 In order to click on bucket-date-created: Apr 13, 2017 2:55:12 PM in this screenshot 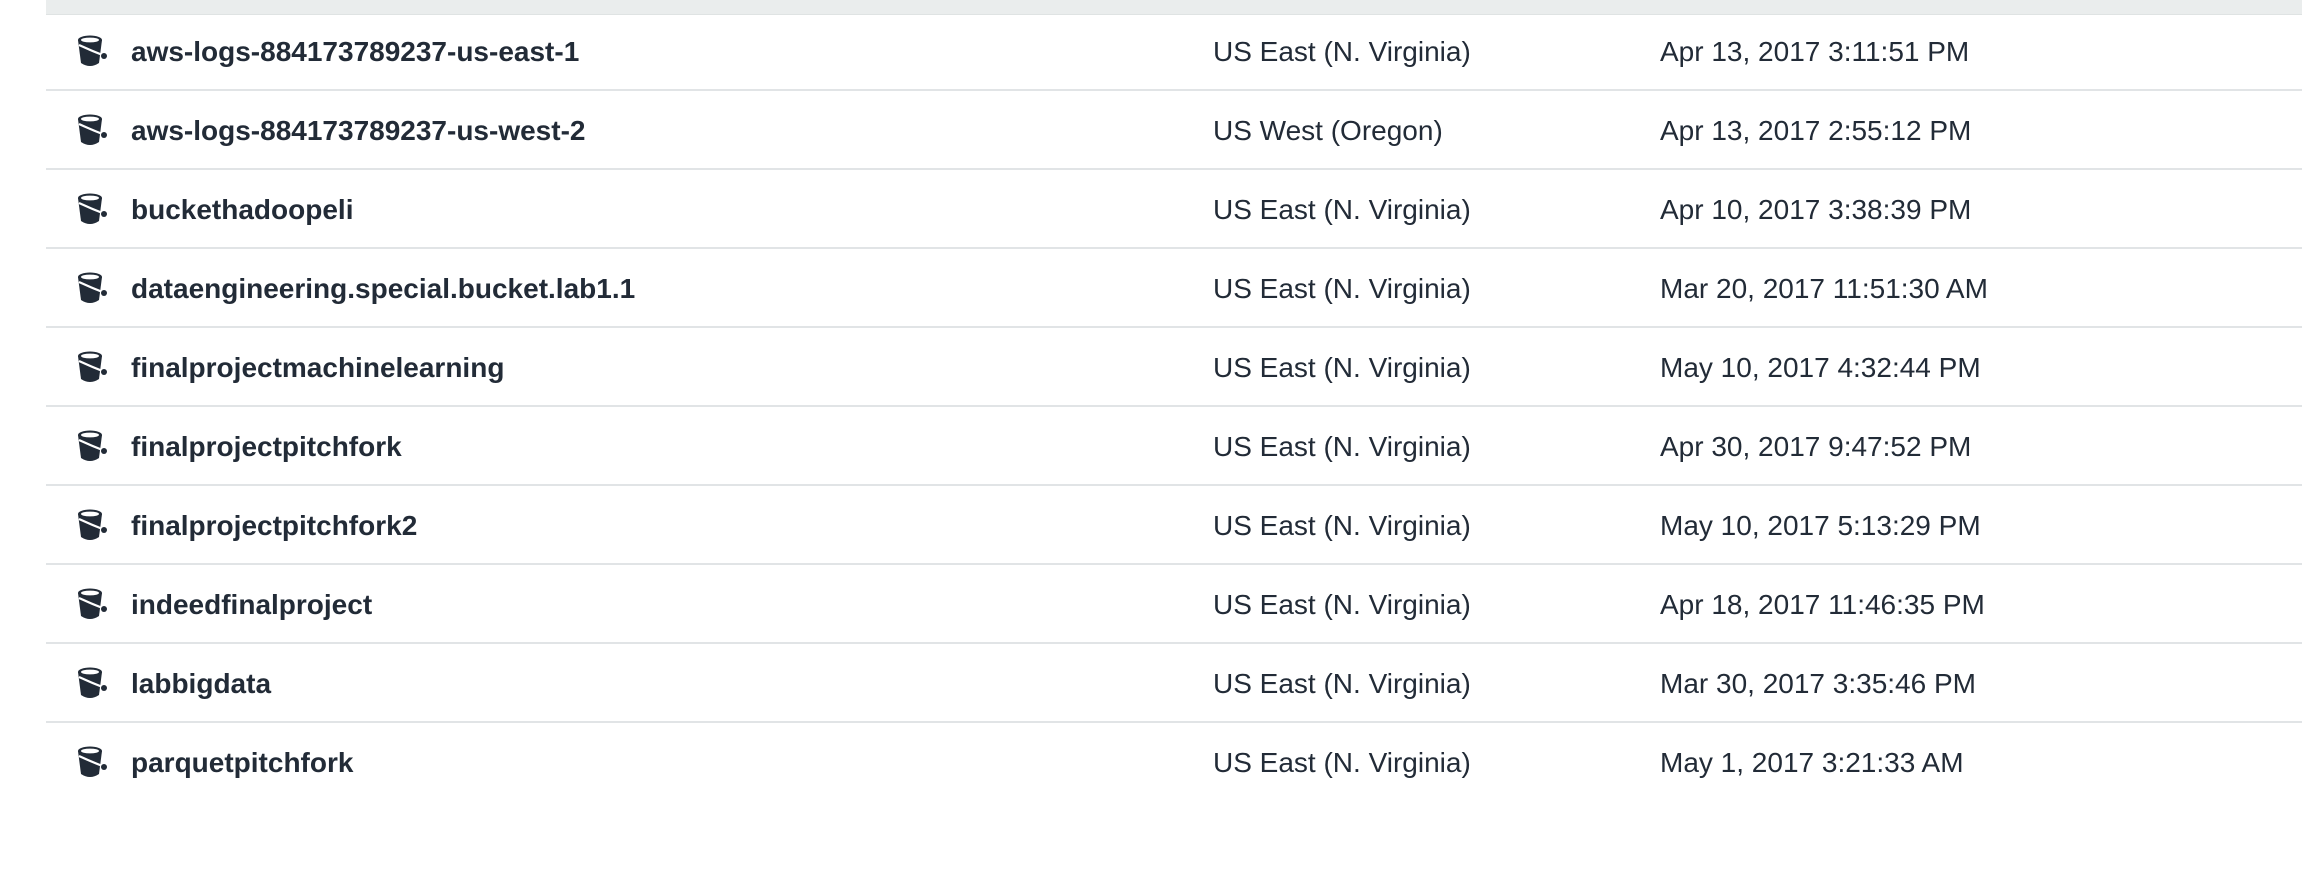, I will do `click(1816, 130)`.